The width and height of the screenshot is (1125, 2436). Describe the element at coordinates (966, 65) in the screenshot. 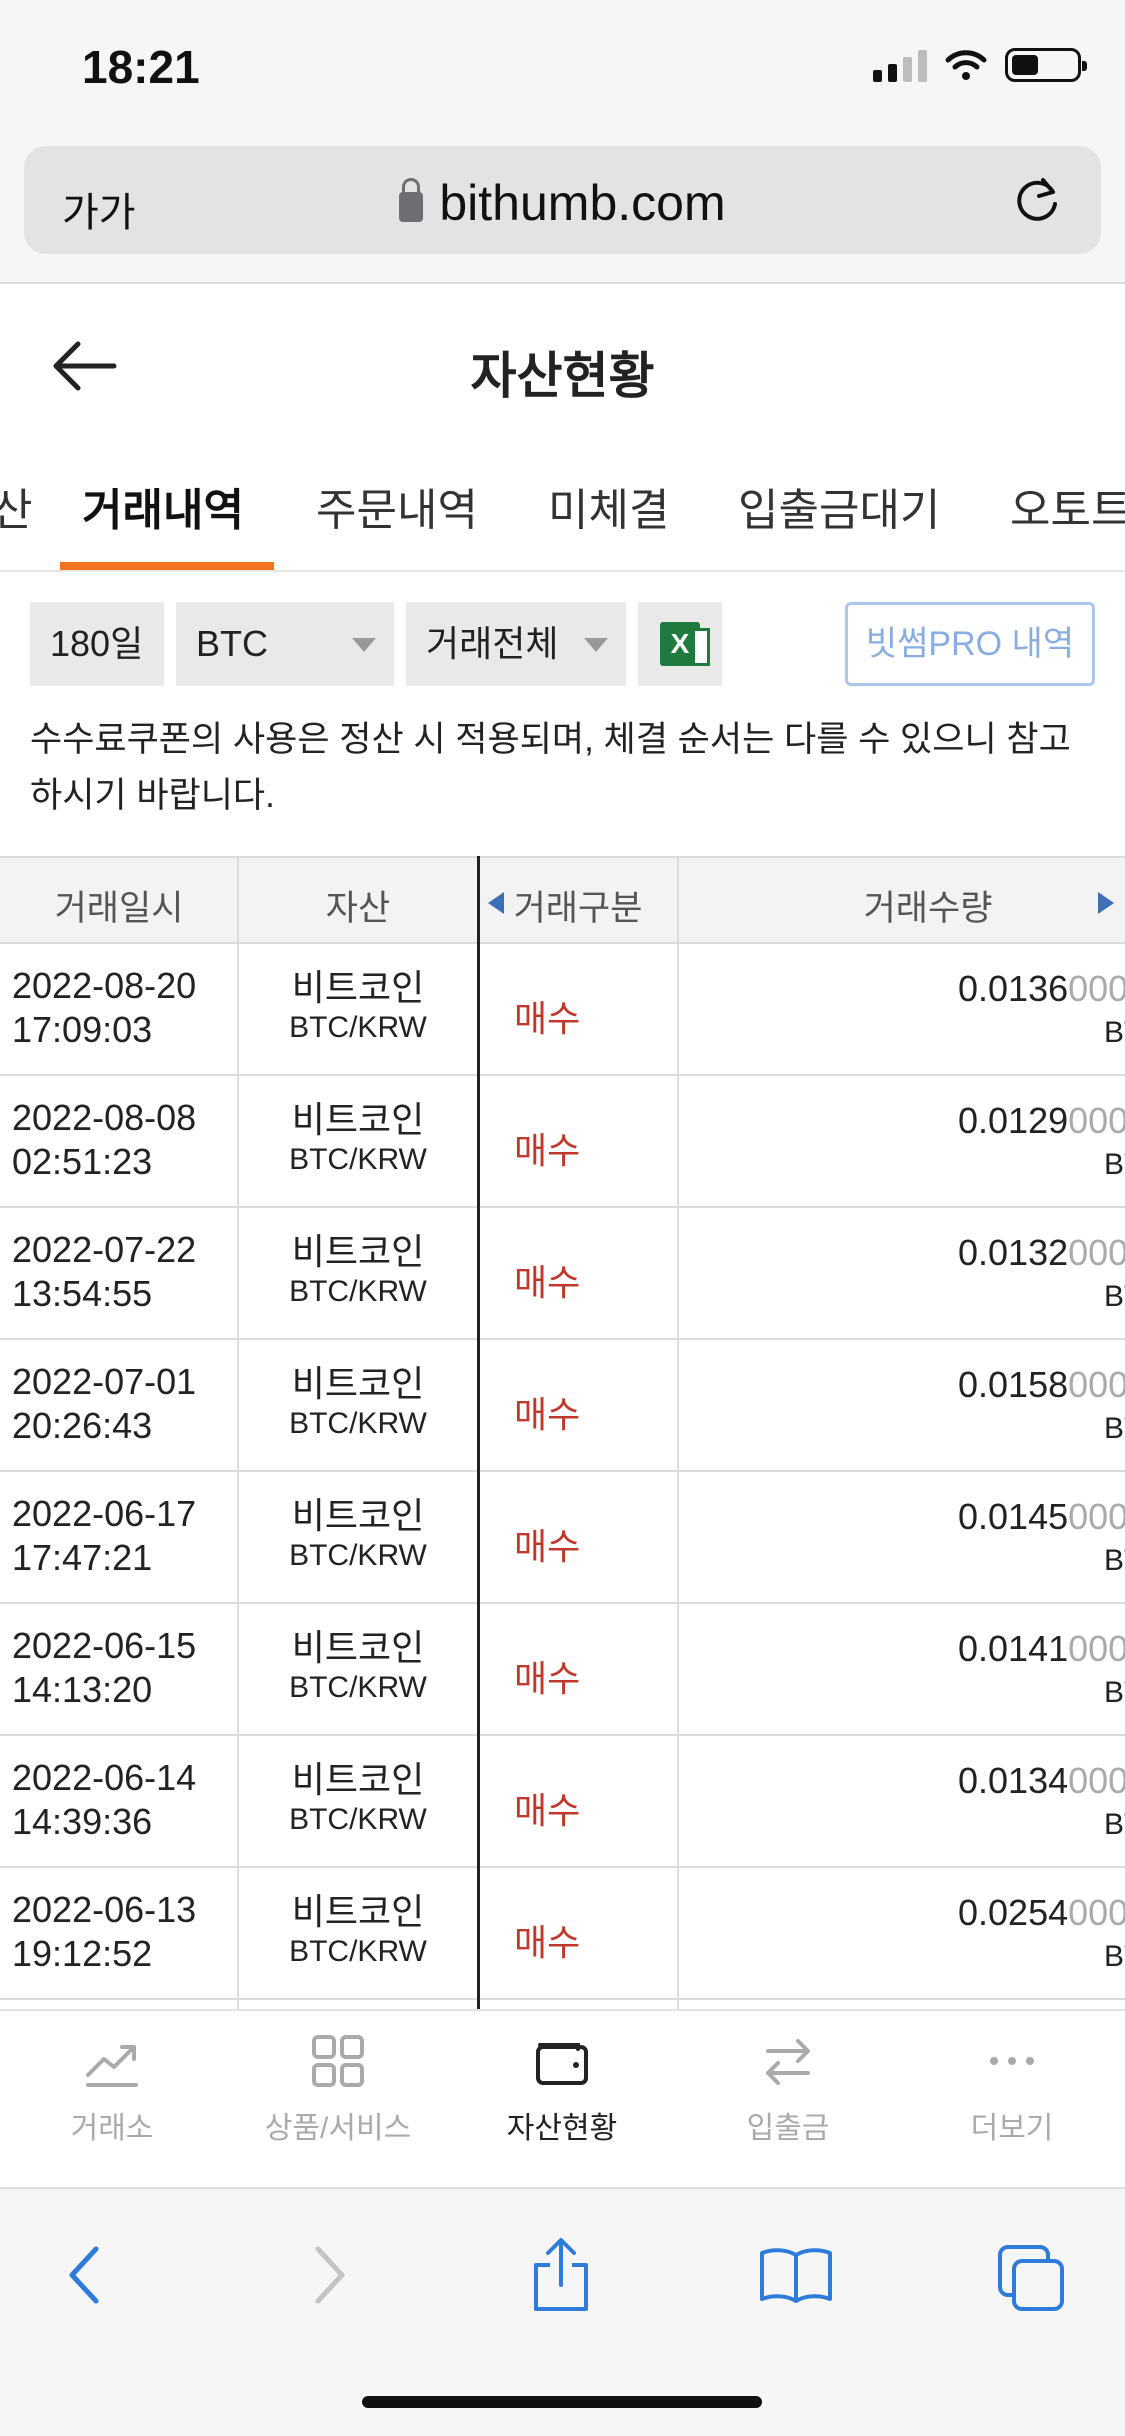

I see `wifi-icon` at that location.